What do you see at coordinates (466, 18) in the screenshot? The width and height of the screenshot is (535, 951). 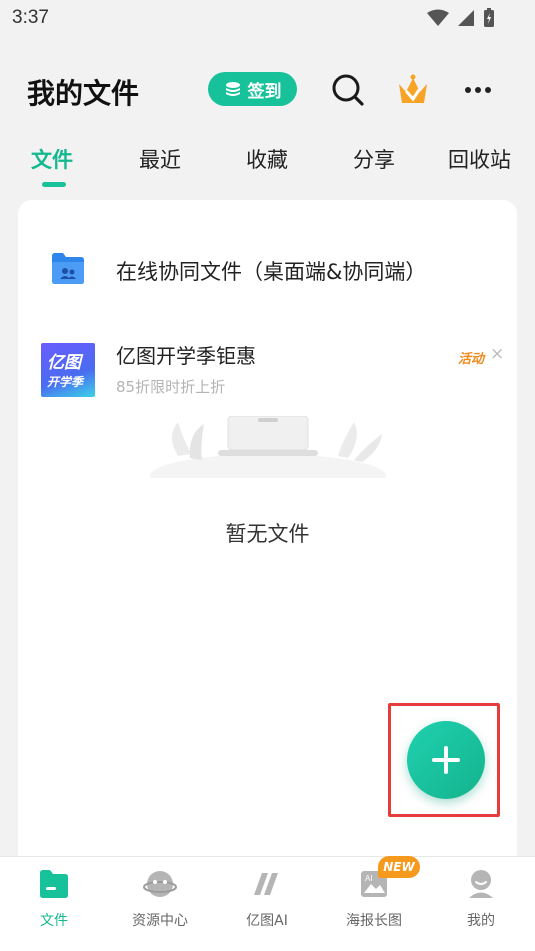 I see `signal-icon` at bounding box center [466, 18].